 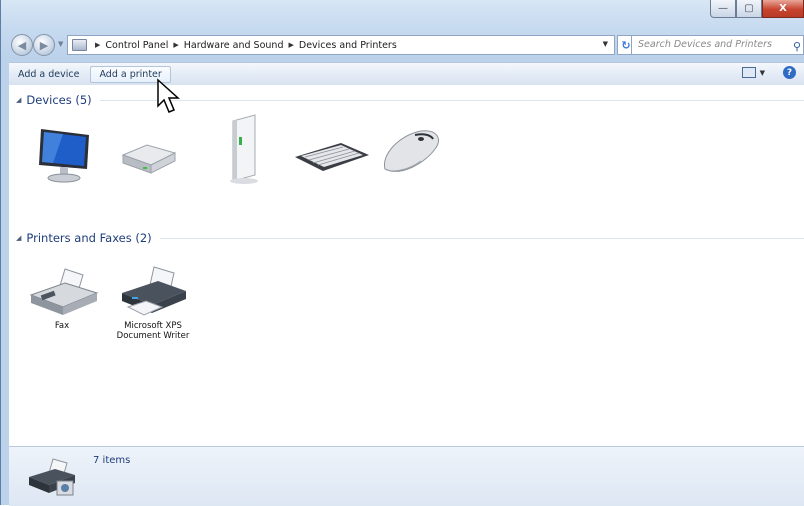 I want to click on fax-label: Fax, so click(x=62, y=326).